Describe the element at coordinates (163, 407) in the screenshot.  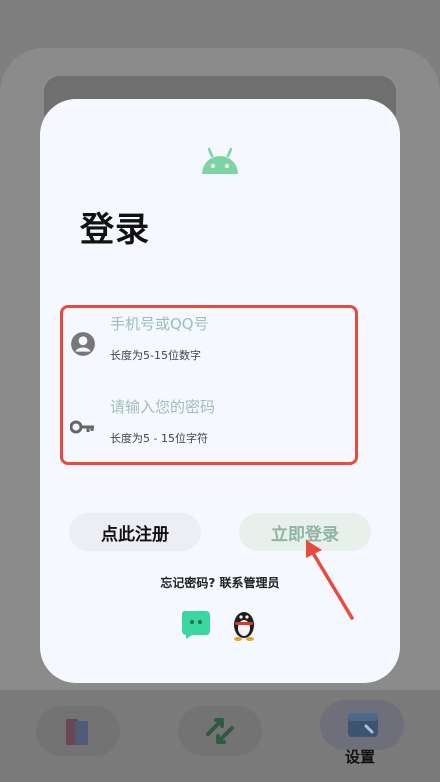
I see `password-placeholder: 请输入您的密码` at that location.